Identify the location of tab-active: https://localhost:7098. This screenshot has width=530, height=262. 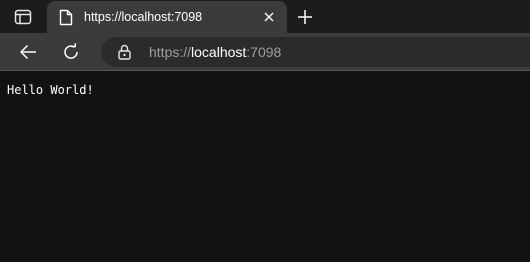
(167, 17).